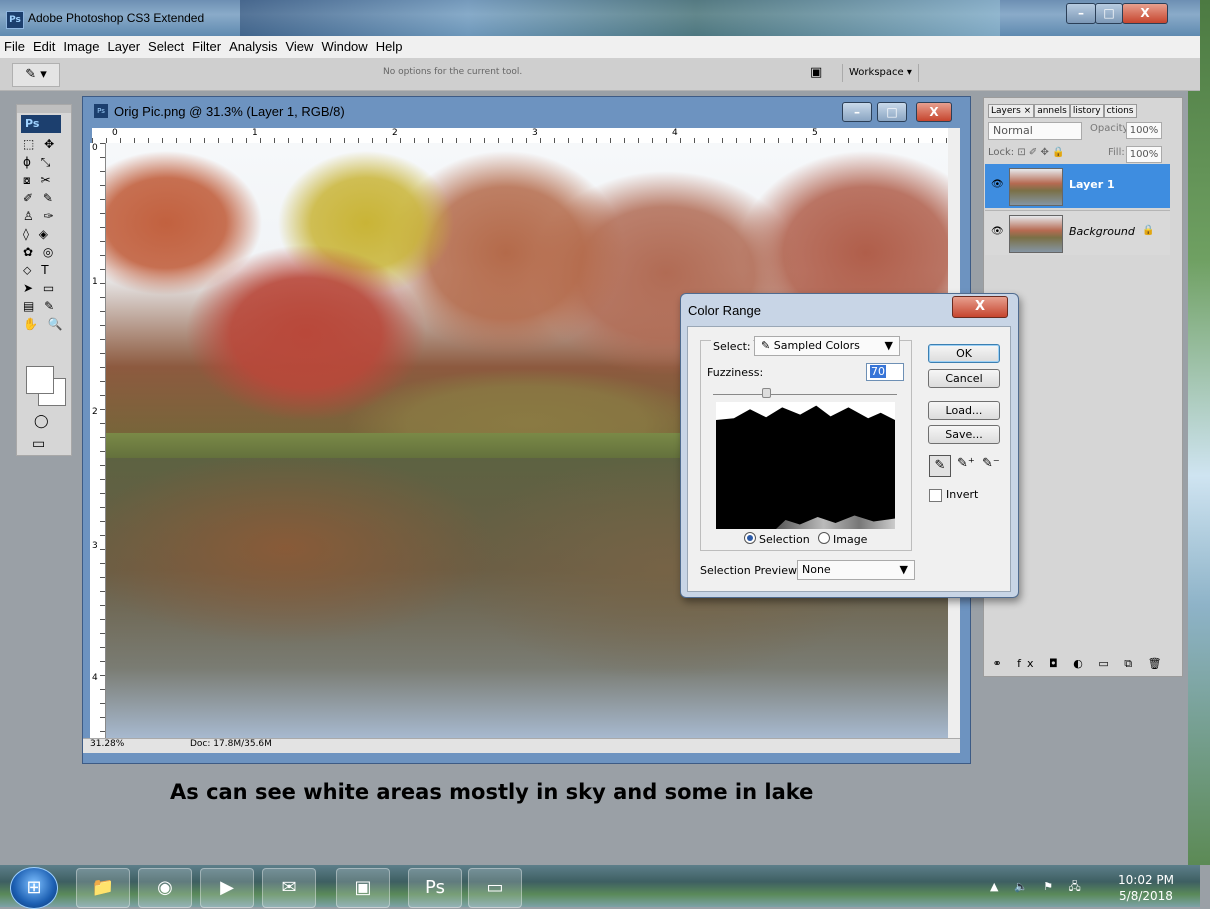 Image resolution: width=1210 pixels, height=909 pixels. What do you see at coordinates (44, 324) in the screenshot?
I see `hand-zoom-tools: ✋ 🔍` at bounding box center [44, 324].